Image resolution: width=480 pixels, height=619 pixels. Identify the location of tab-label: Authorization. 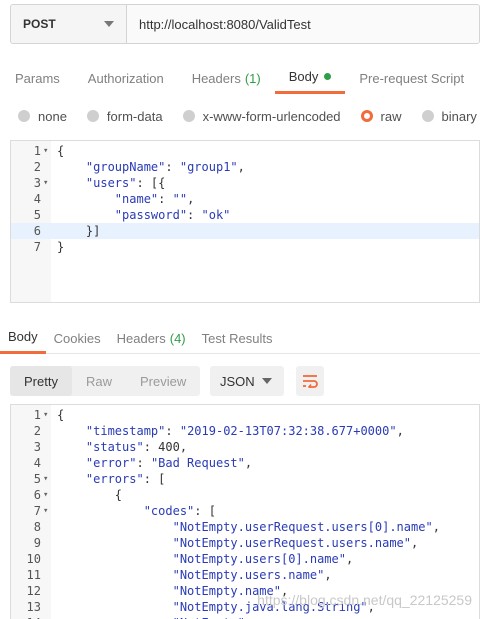
(125, 78).